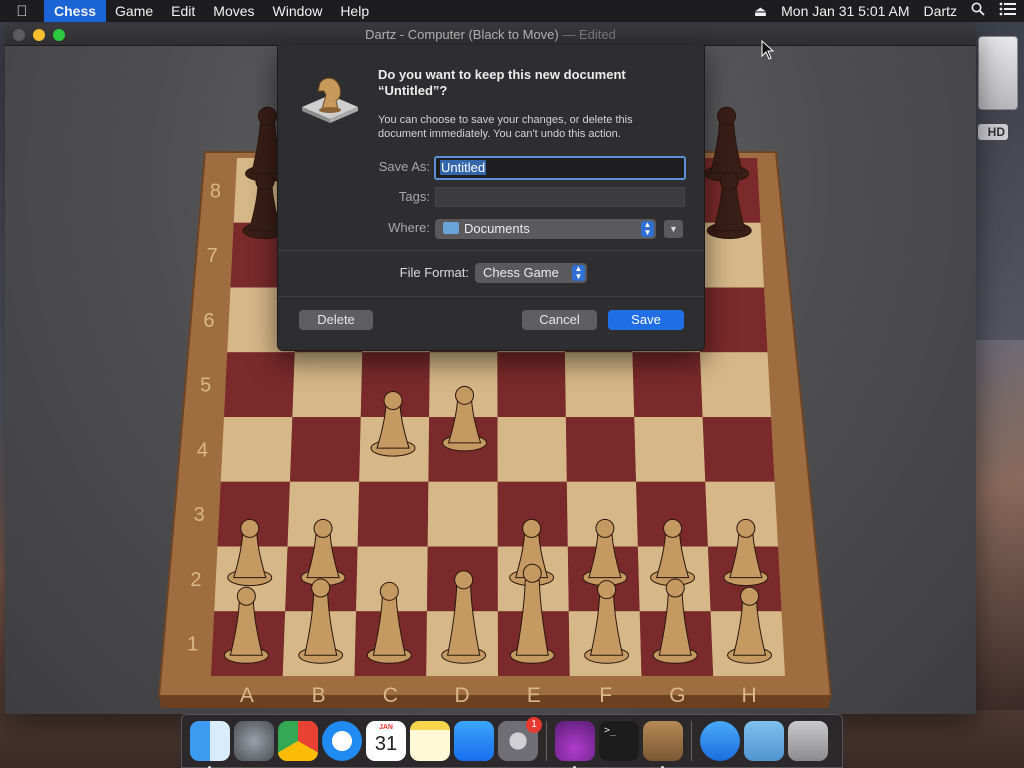 The image size is (1024, 768). Describe the element at coordinates (462, 695) in the screenshot. I see `file-label: D` at that location.